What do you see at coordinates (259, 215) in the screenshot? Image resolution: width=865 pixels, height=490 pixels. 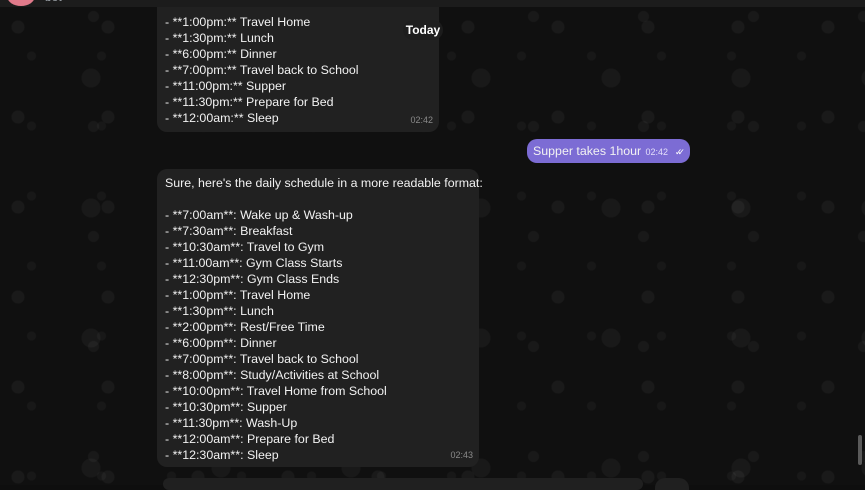 I see `message-line: - **7:00am**: Wake up & Wash-up` at bounding box center [259, 215].